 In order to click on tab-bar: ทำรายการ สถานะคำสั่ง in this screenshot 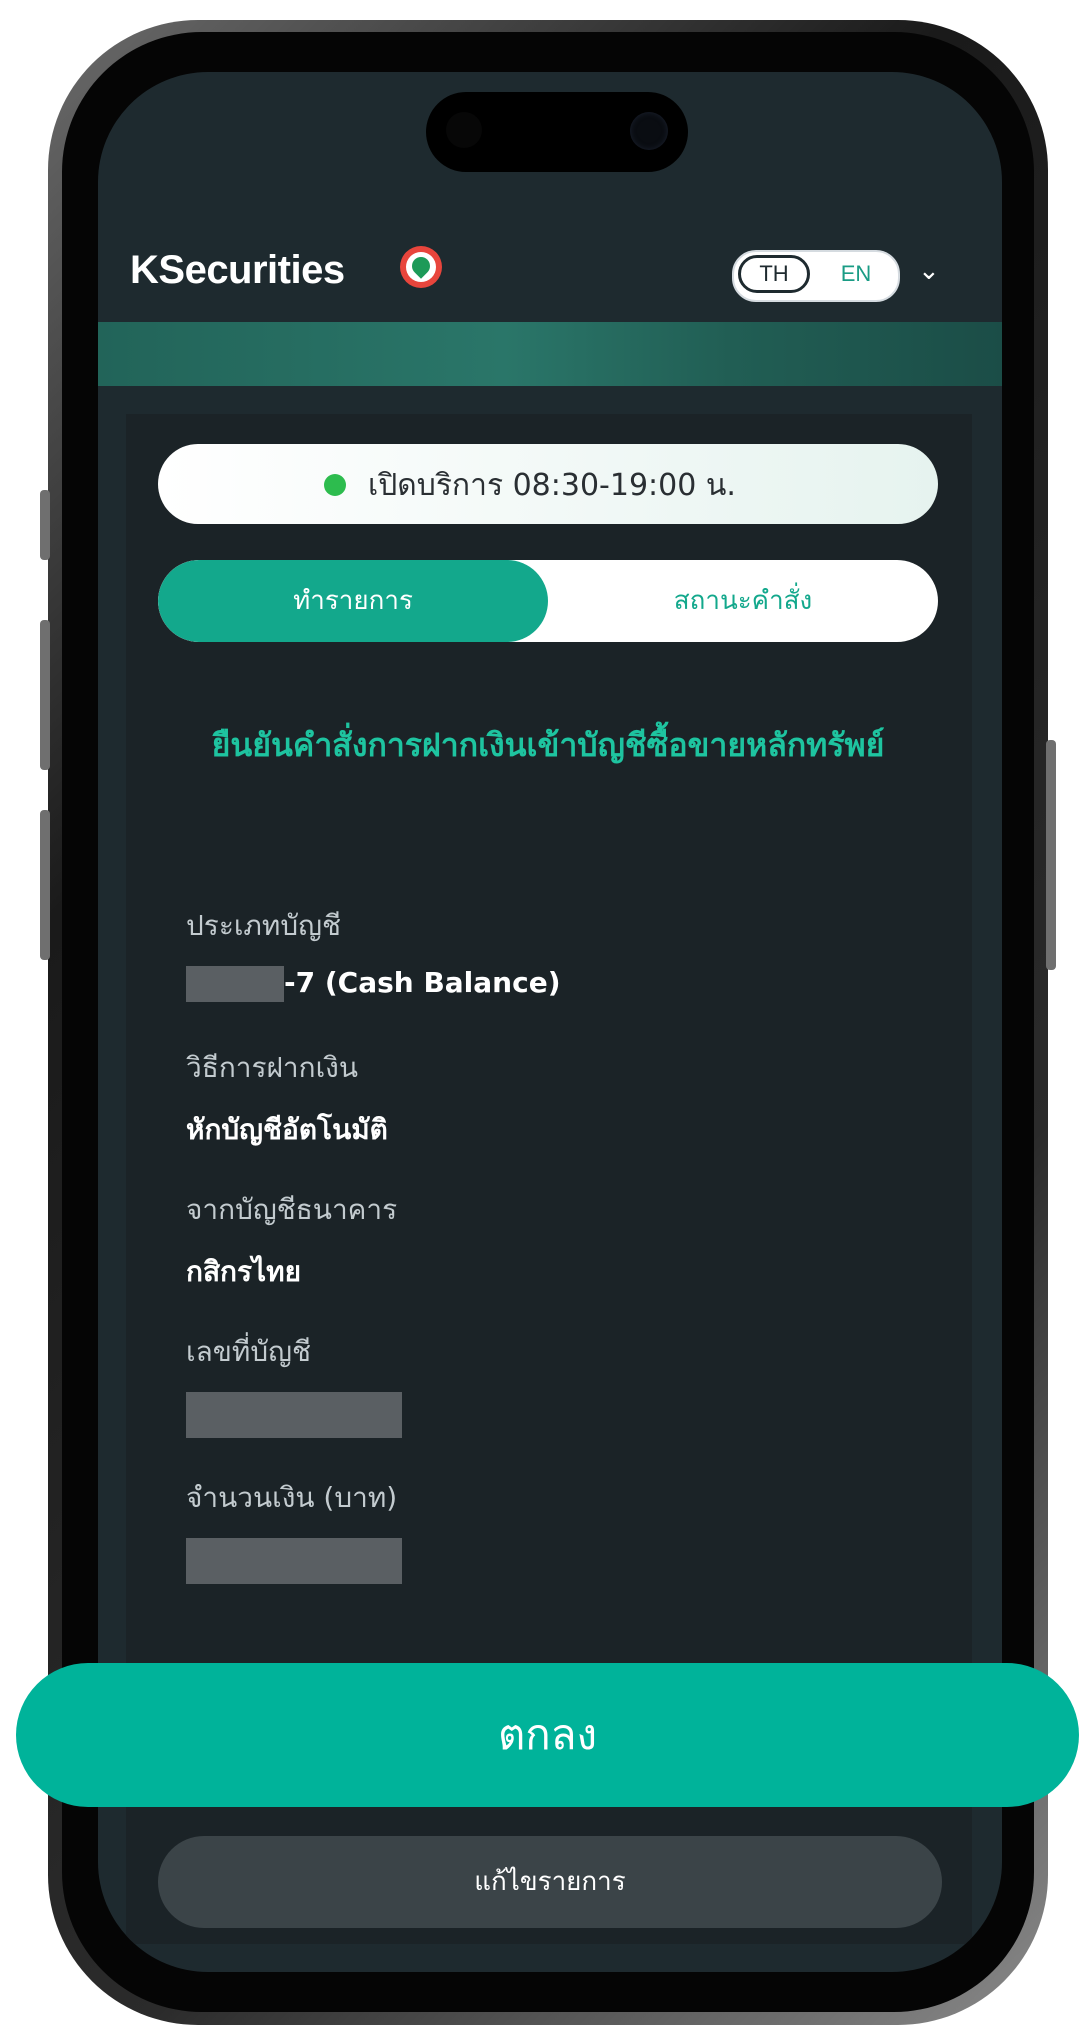, I will do `click(548, 601)`.